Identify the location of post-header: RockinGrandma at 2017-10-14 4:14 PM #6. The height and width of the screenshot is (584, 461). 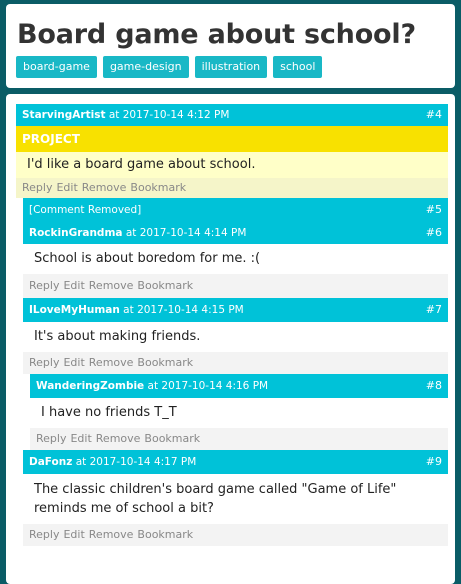
(235, 233).